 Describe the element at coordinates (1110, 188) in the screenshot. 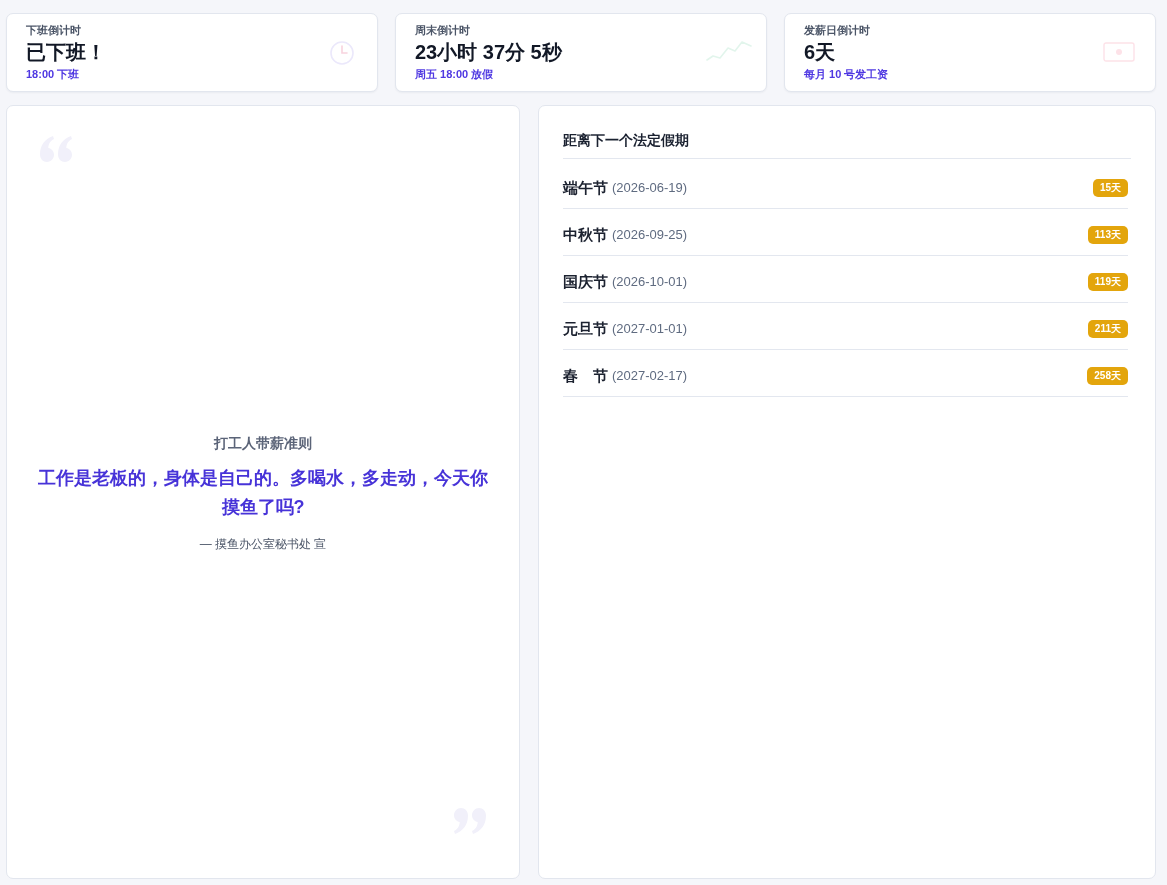

I see `days-left-tag: 15天` at that location.